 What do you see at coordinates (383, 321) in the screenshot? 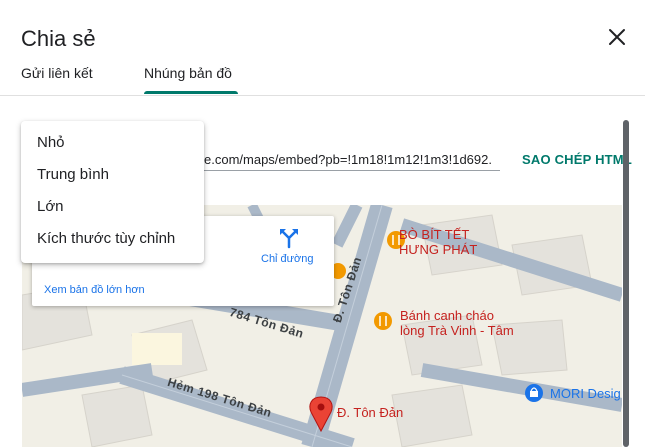
I see `restaurant-icon` at bounding box center [383, 321].